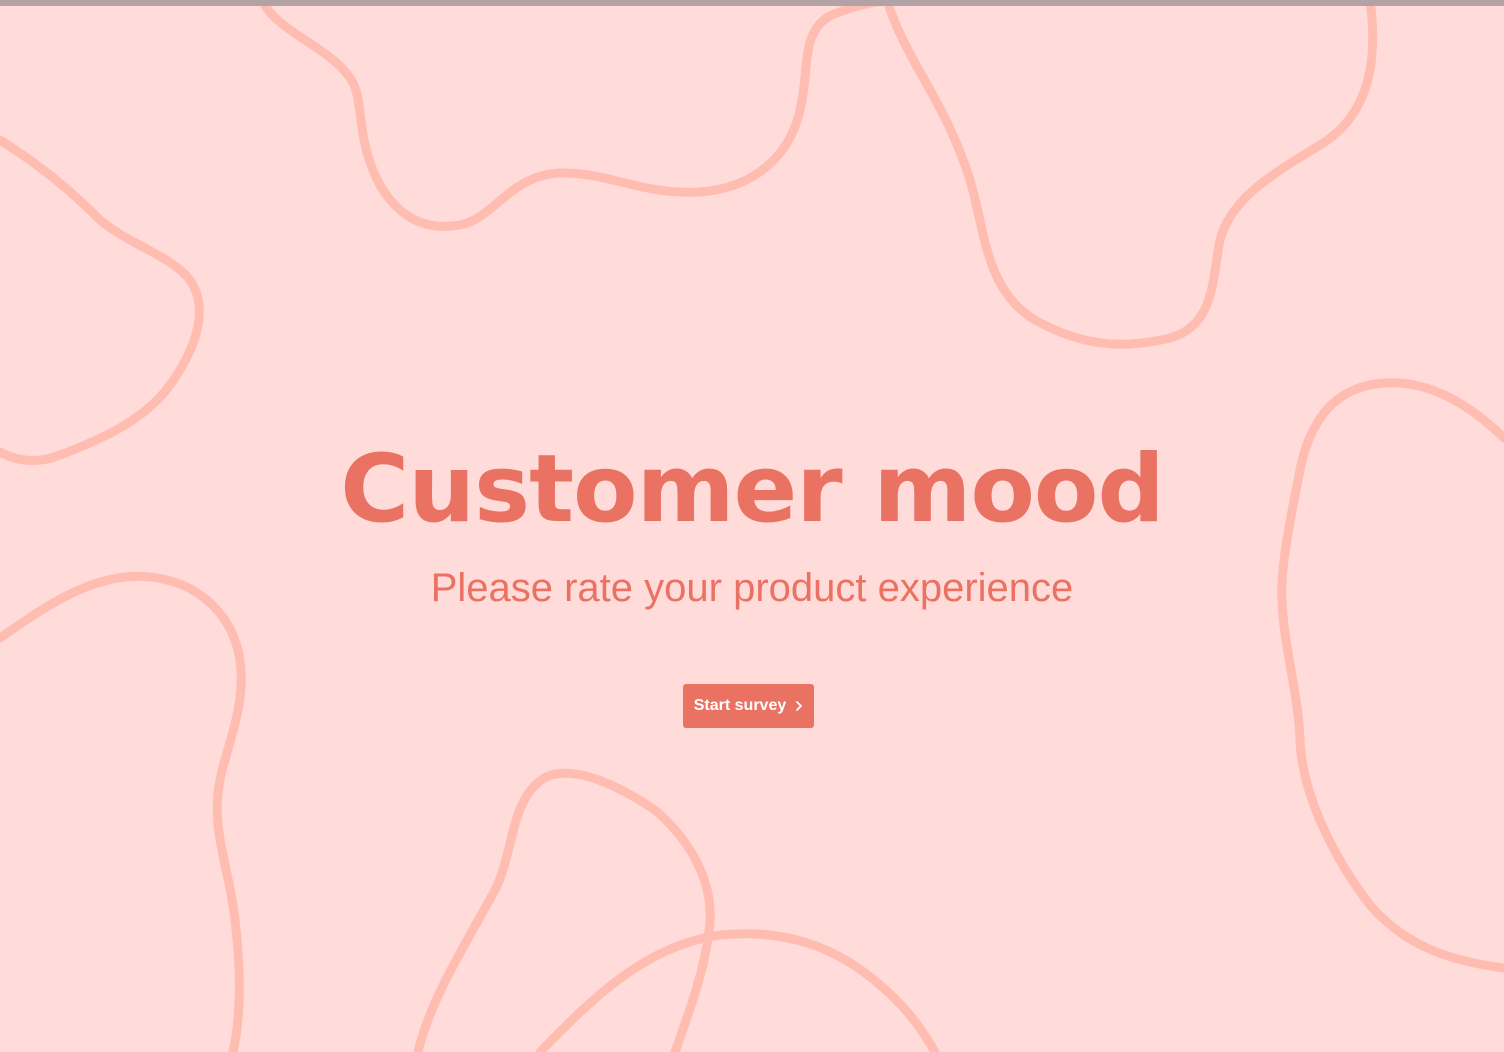 The width and height of the screenshot is (1504, 1052). I want to click on decorative-blob-bottom-right-loop, so click(737, 990).